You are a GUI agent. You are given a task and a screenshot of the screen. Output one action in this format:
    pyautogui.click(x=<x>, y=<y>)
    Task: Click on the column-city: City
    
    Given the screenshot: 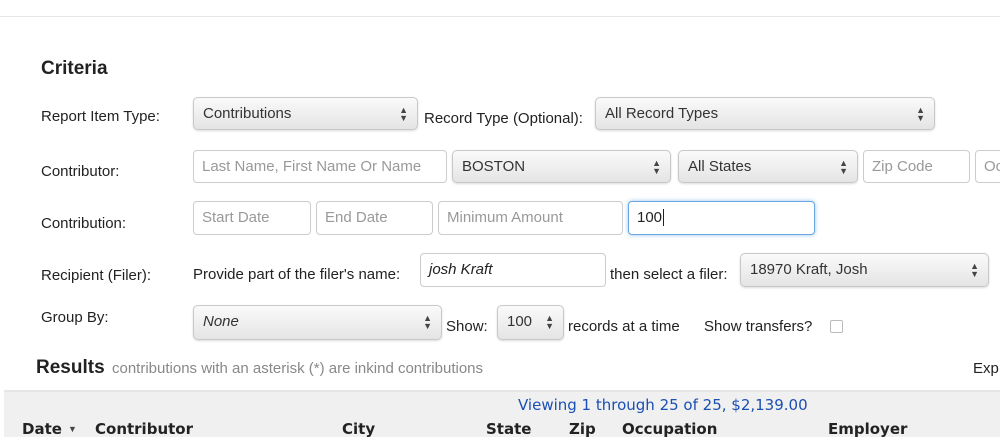 What is the action you would take?
    pyautogui.click(x=358, y=429)
    